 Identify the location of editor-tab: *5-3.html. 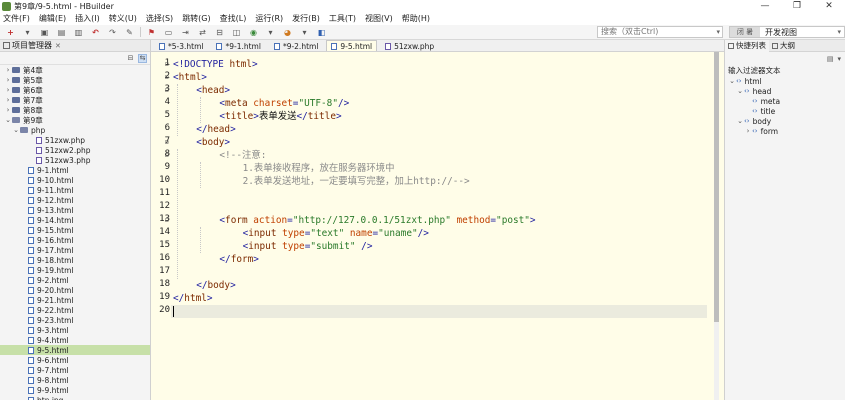
(181, 45).